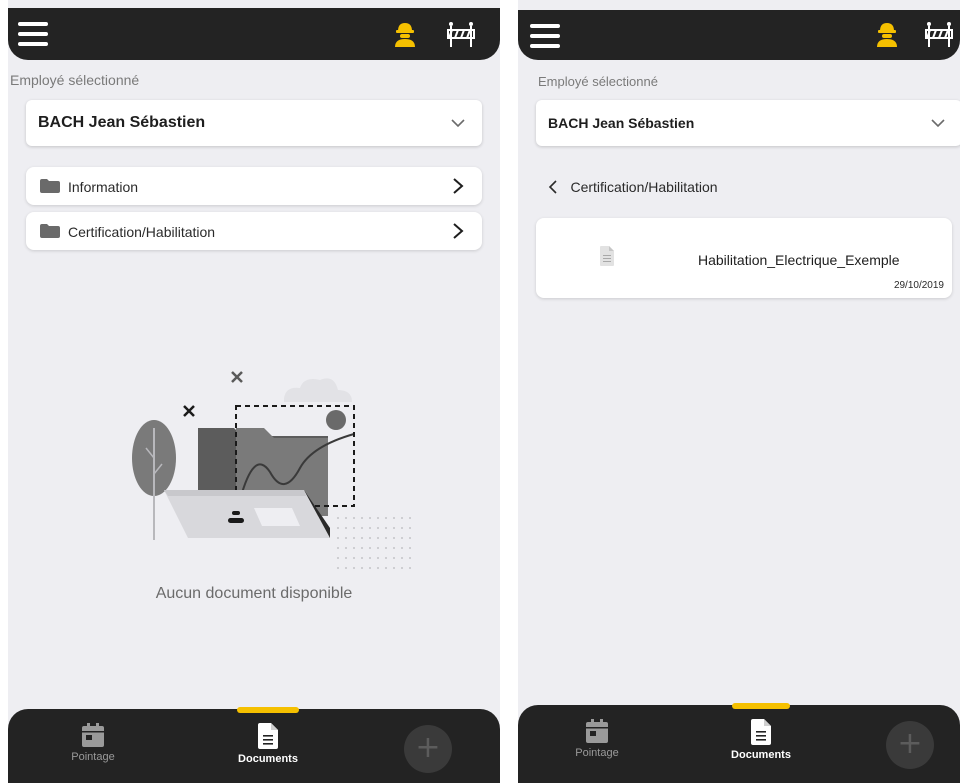 Image resolution: width=968 pixels, height=783 pixels. I want to click on file-icon, so click(607, 256).